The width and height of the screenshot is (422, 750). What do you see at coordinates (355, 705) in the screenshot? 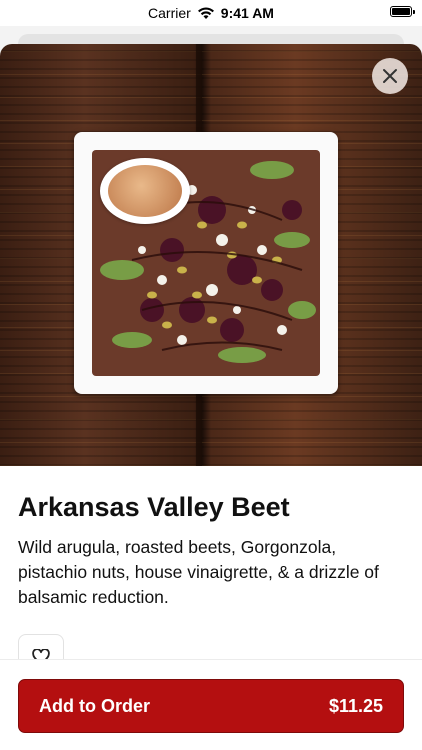
I see `item-price: $11.25` at bounding box center [355, 705].